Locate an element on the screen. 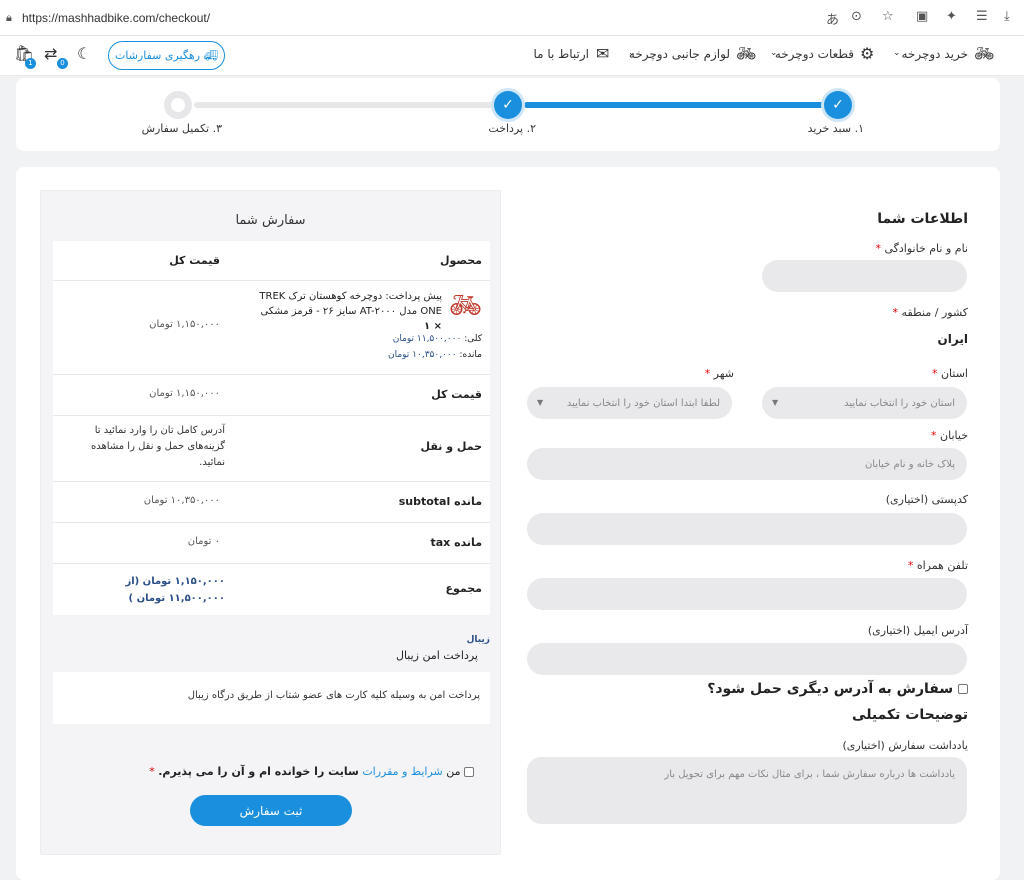  product-total-line: کلی: ۱۱,۵۰۰,۰۰۰ تومان is located at coordinates (437, 339).